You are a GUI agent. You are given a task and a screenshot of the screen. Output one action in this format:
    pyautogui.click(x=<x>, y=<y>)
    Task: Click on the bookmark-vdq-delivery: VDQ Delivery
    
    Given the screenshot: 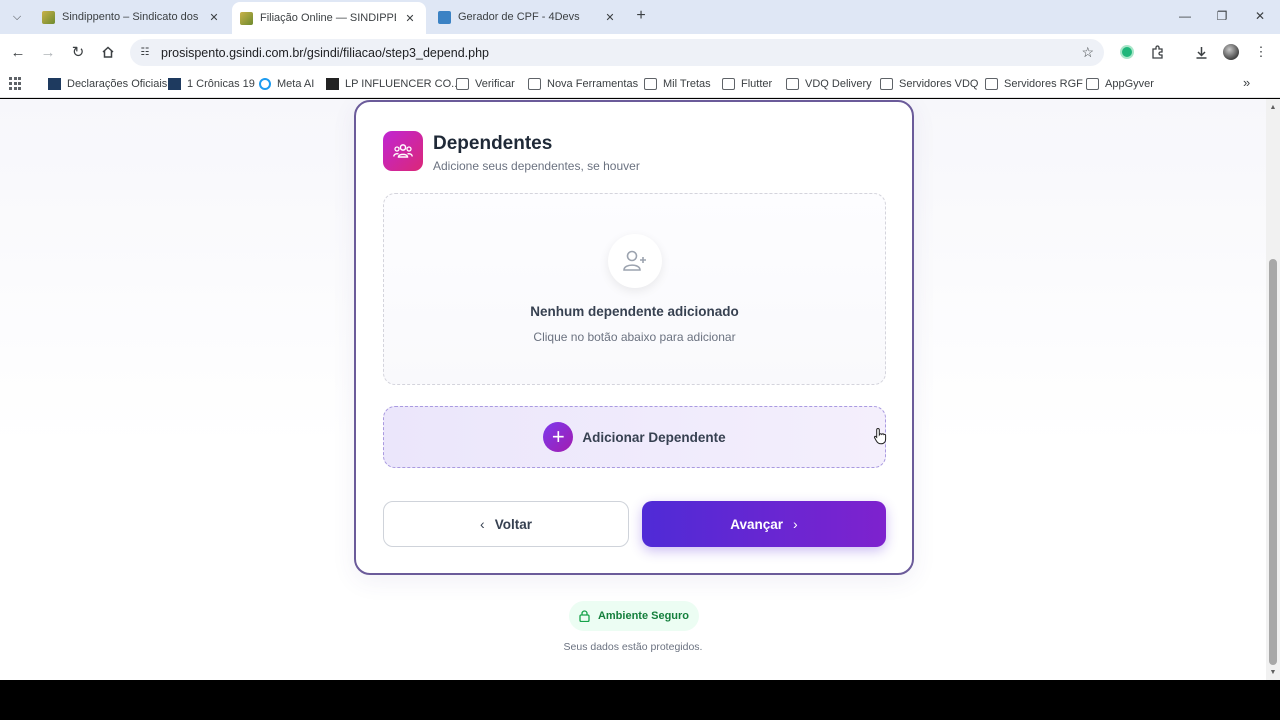 What is the action you would take?
    pyautogui.click(x=829, y=84)
    